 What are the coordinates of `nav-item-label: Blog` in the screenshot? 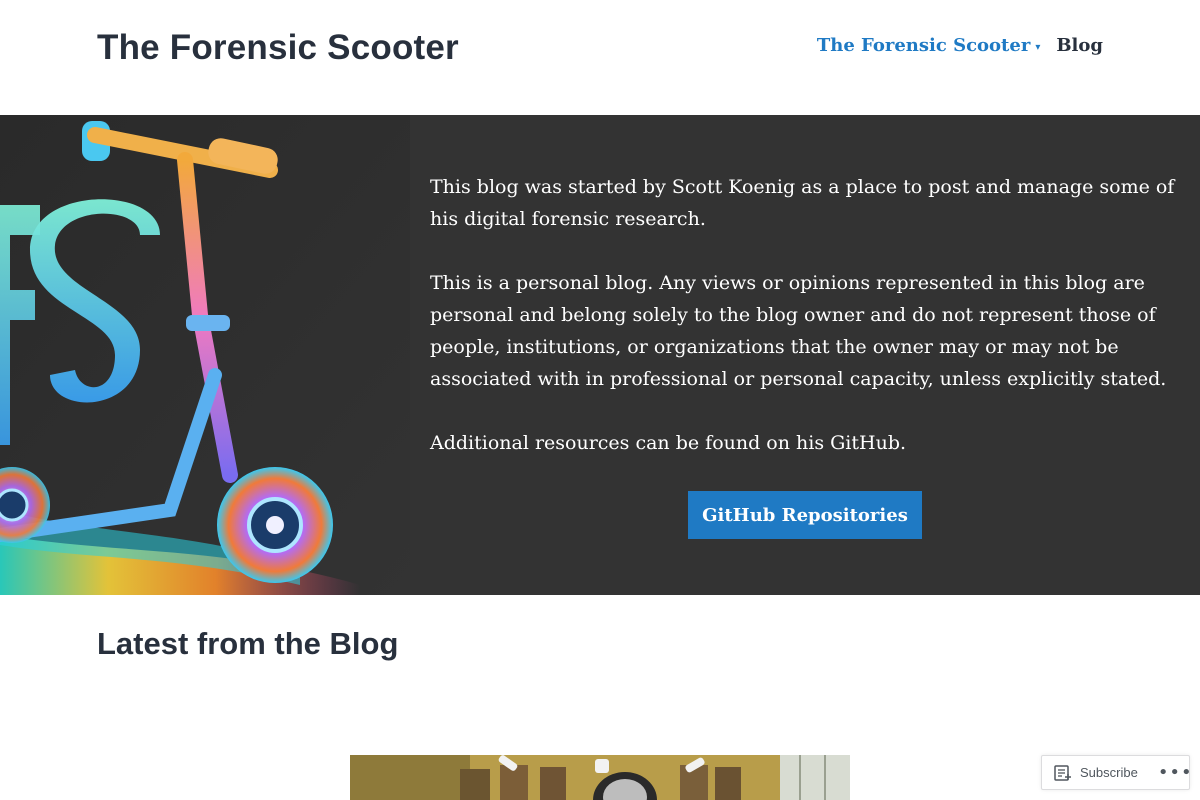 It's located at (1079, 45).